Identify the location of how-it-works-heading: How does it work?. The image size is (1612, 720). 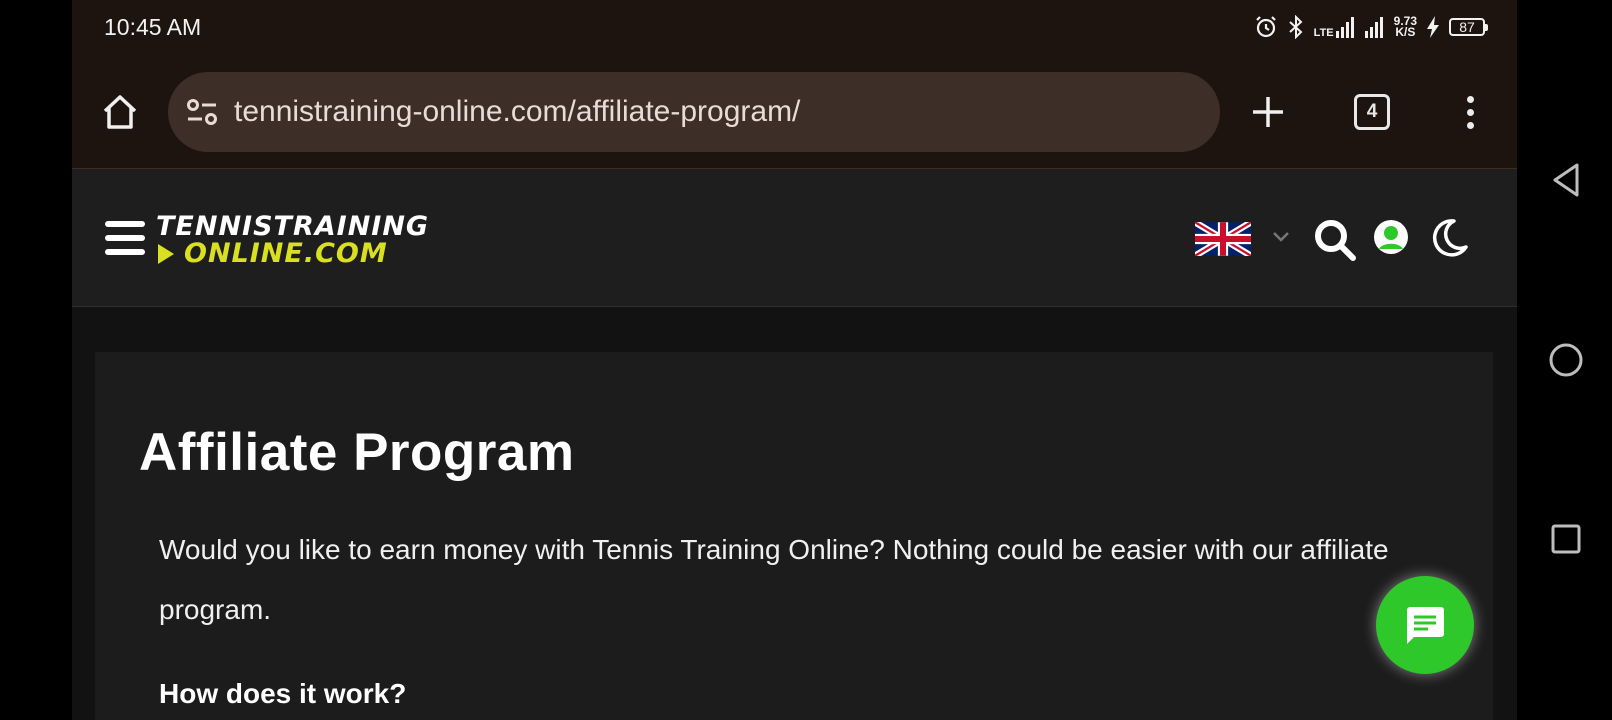
(283, 693).